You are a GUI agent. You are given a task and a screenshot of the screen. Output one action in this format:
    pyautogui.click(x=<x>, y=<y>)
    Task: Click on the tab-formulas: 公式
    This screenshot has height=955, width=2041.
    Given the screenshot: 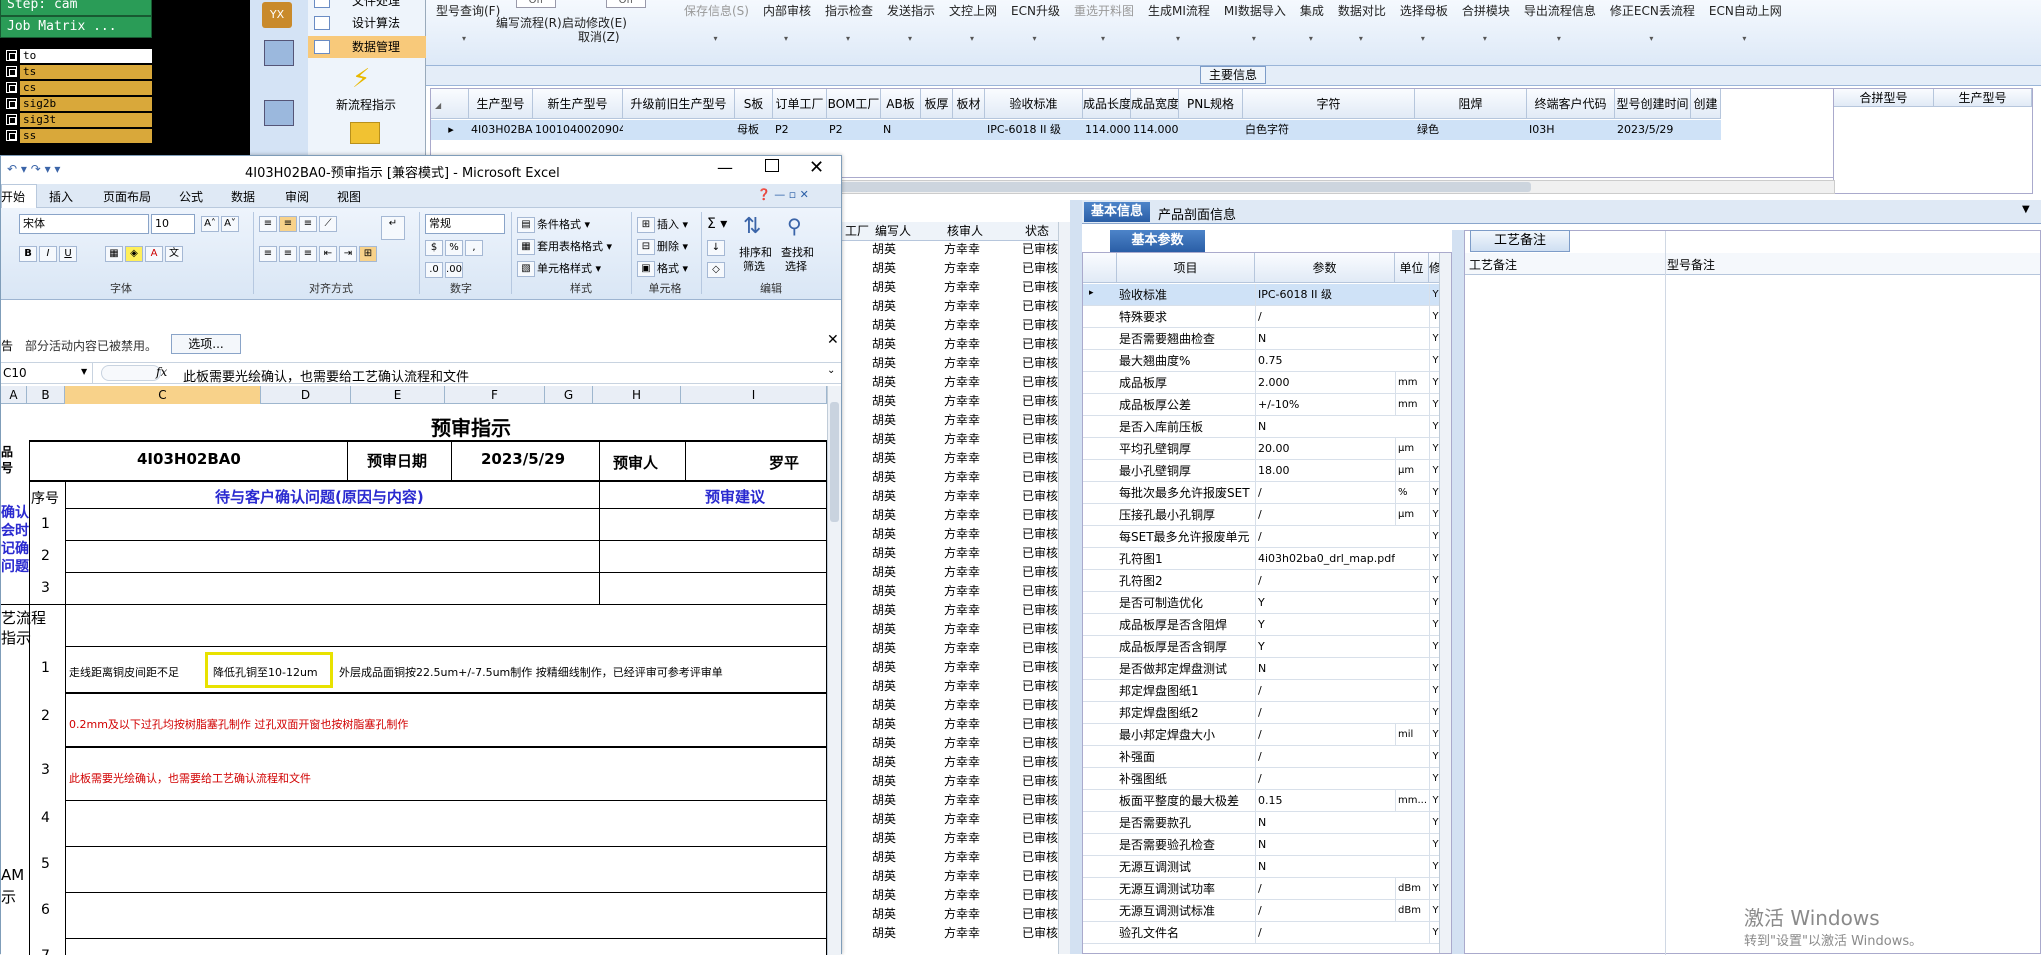 What is the action you would take?
    pyautogui.click(x=191, y=196)
    